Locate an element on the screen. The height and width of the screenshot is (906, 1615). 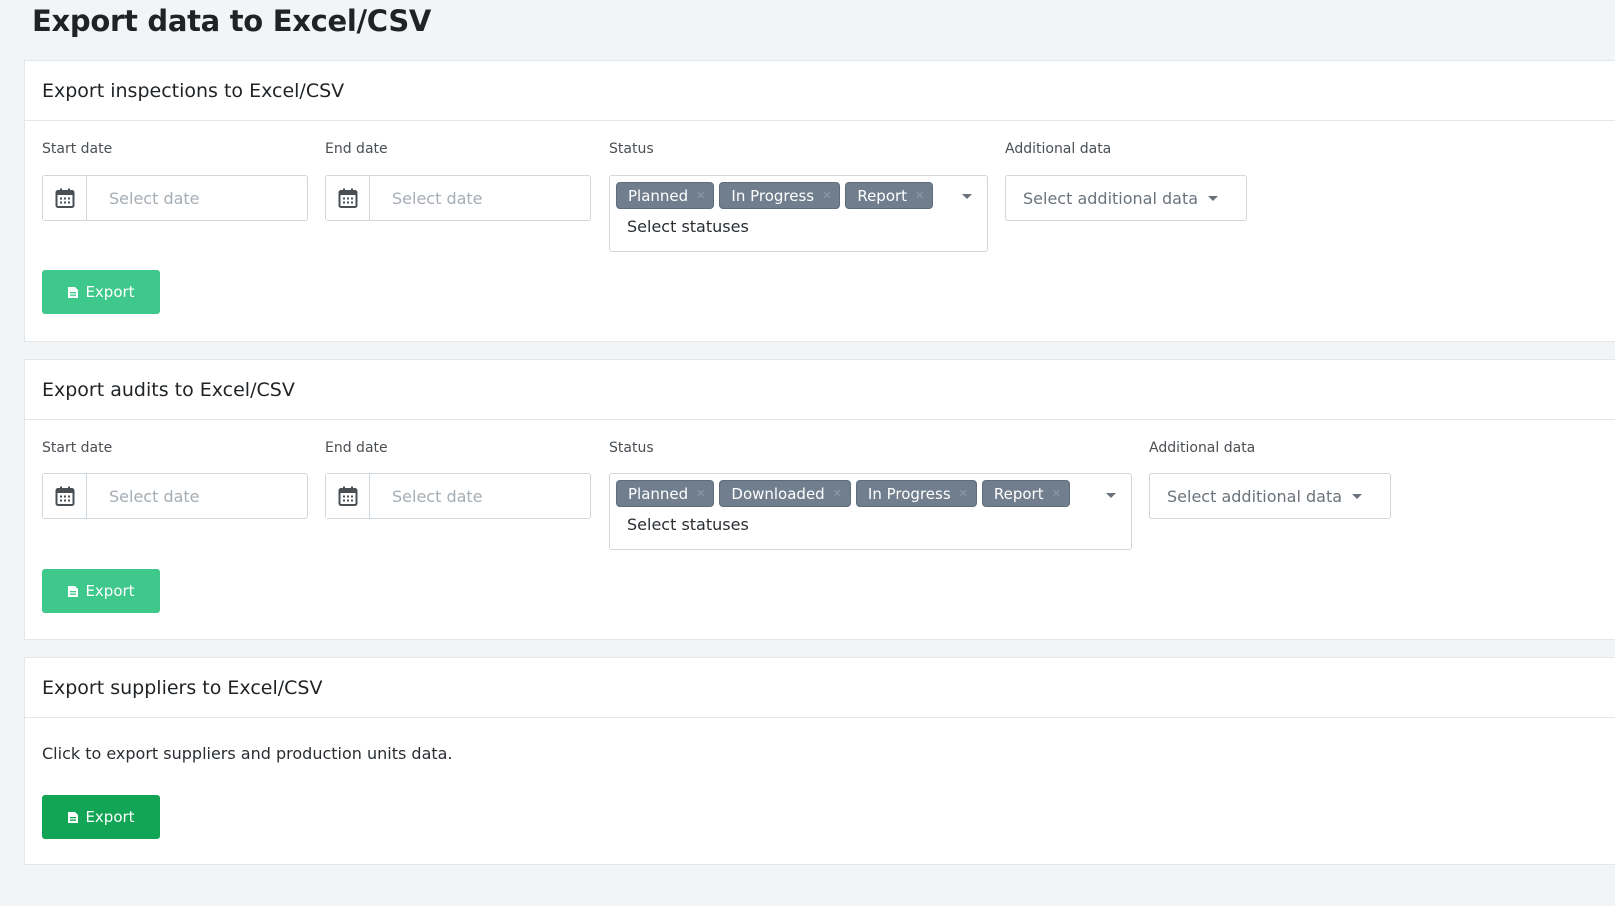
audits-card-header: Export audits to Excel/CSV is located at coordinates (820, 390).